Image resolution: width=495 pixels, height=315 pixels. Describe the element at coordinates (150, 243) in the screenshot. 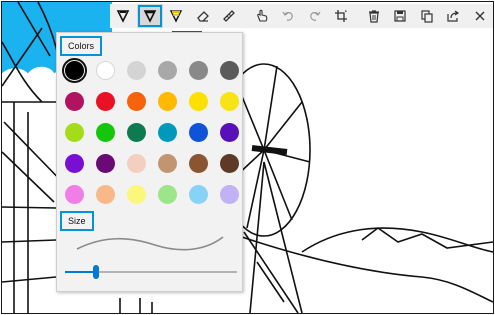

I see `stroke-preview` at that location.